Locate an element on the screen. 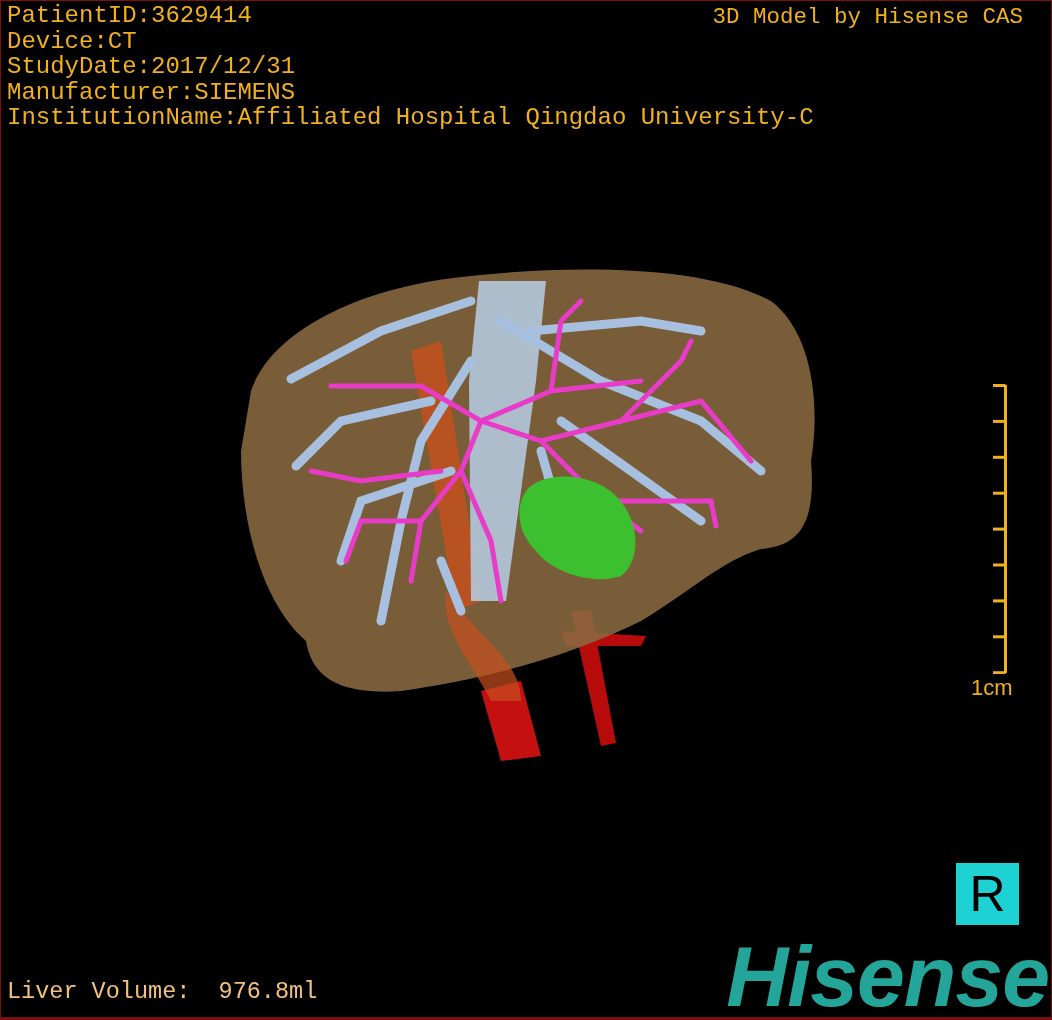  liver-volume-text: Liver Volume: 976.8ml is located at coordinates (162, 991).